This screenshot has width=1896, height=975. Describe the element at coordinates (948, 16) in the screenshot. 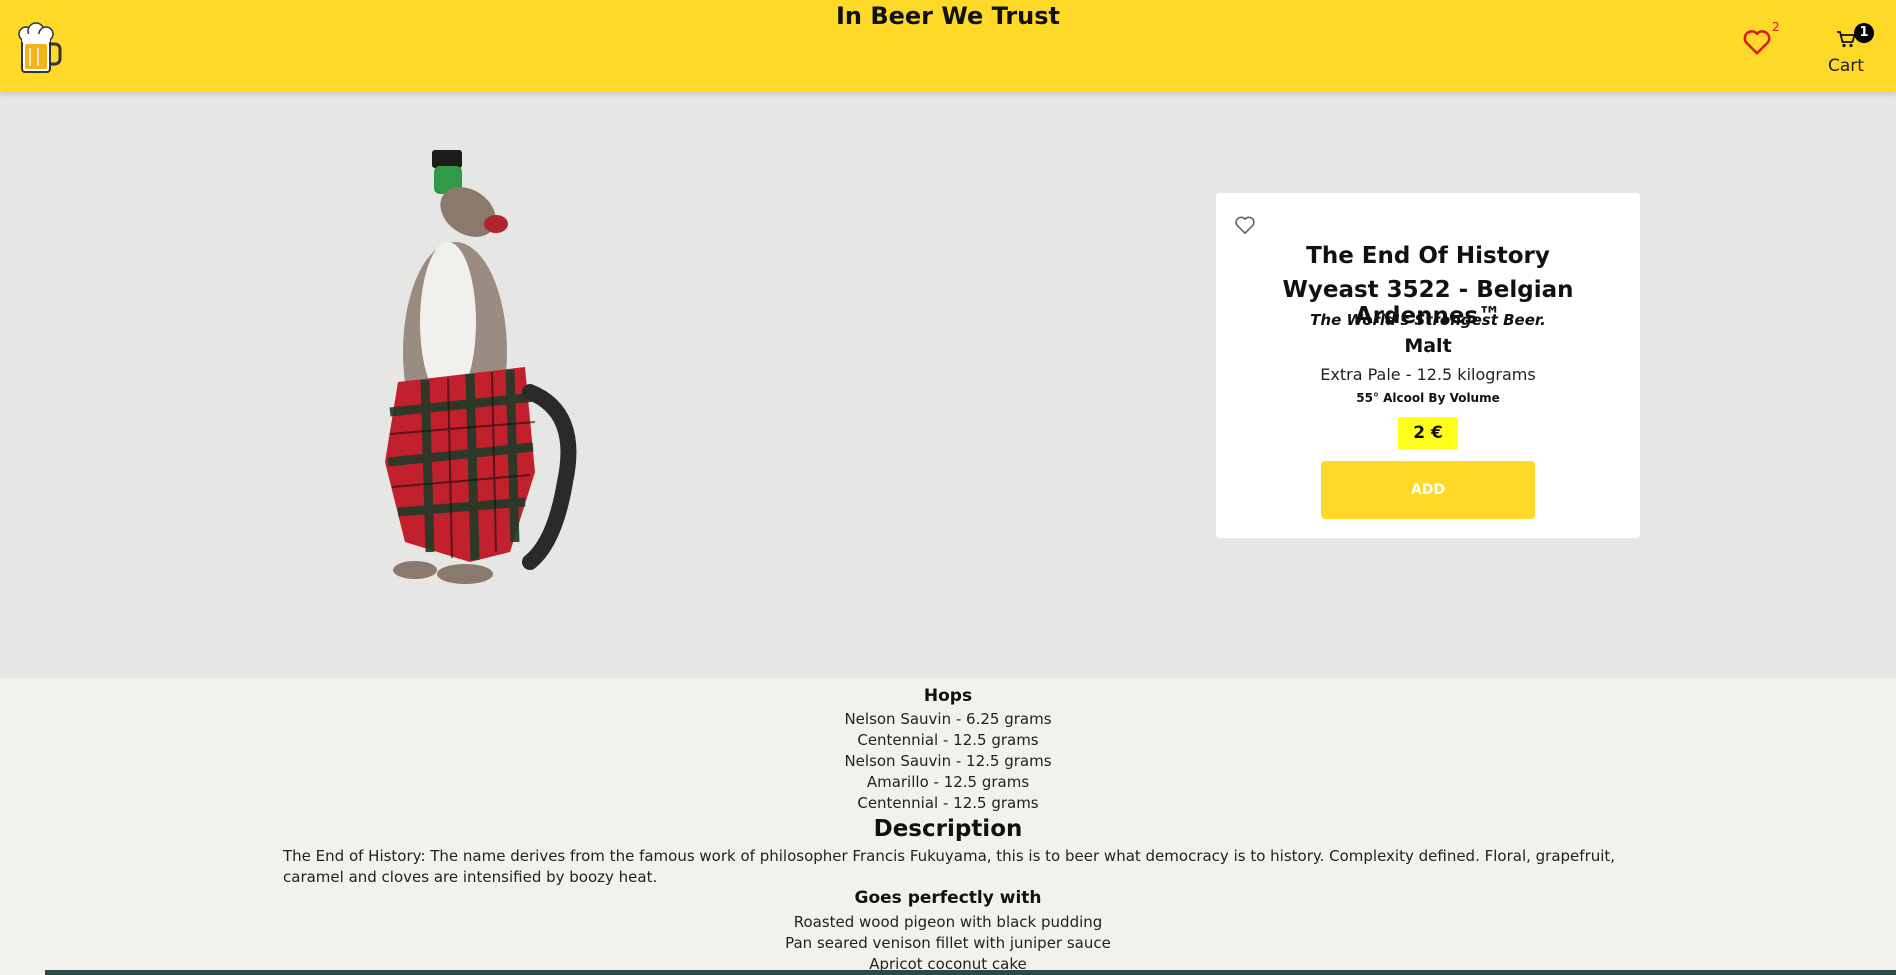

I see `site-title: In Beer We Trust` at that location.